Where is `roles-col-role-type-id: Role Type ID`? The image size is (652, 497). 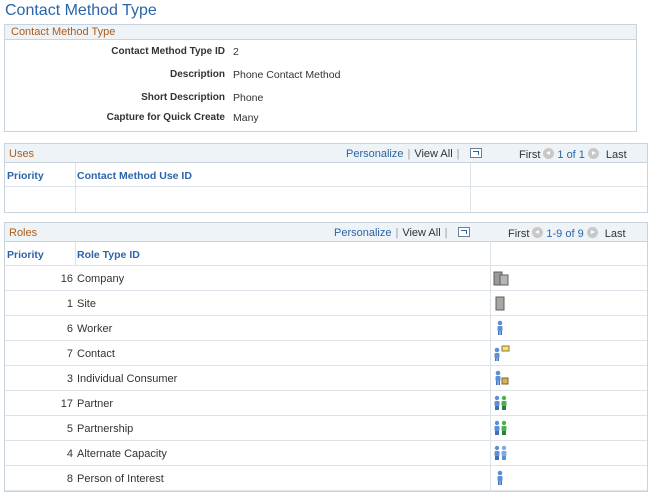
roles-col-role-type-id: Role Type ID is located at coordinates (108, 255).